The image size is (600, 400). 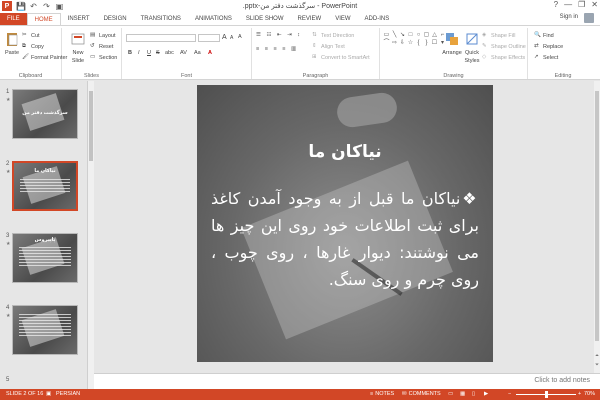 What do you see at coordinates (426, 35) in the screenshot?
I see `rounded-rect-shape-icon: ▢` at bounding box center [426, 35].